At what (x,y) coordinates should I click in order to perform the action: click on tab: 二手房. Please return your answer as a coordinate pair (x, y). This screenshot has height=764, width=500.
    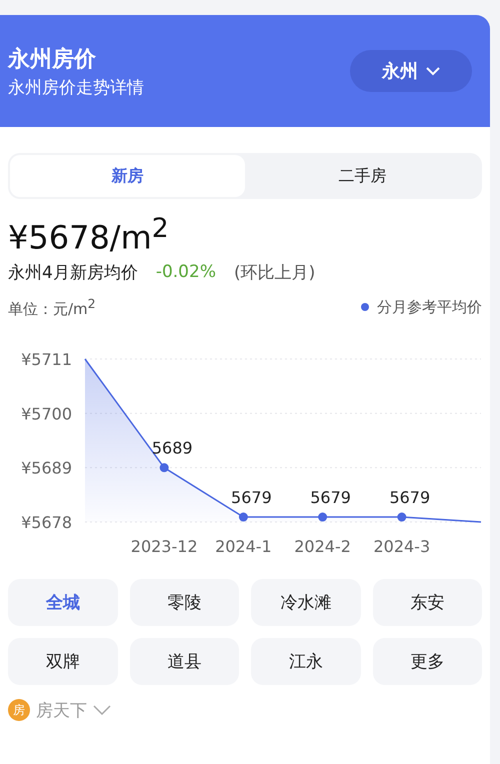
    Looking at the image, I should click on (362, 176).